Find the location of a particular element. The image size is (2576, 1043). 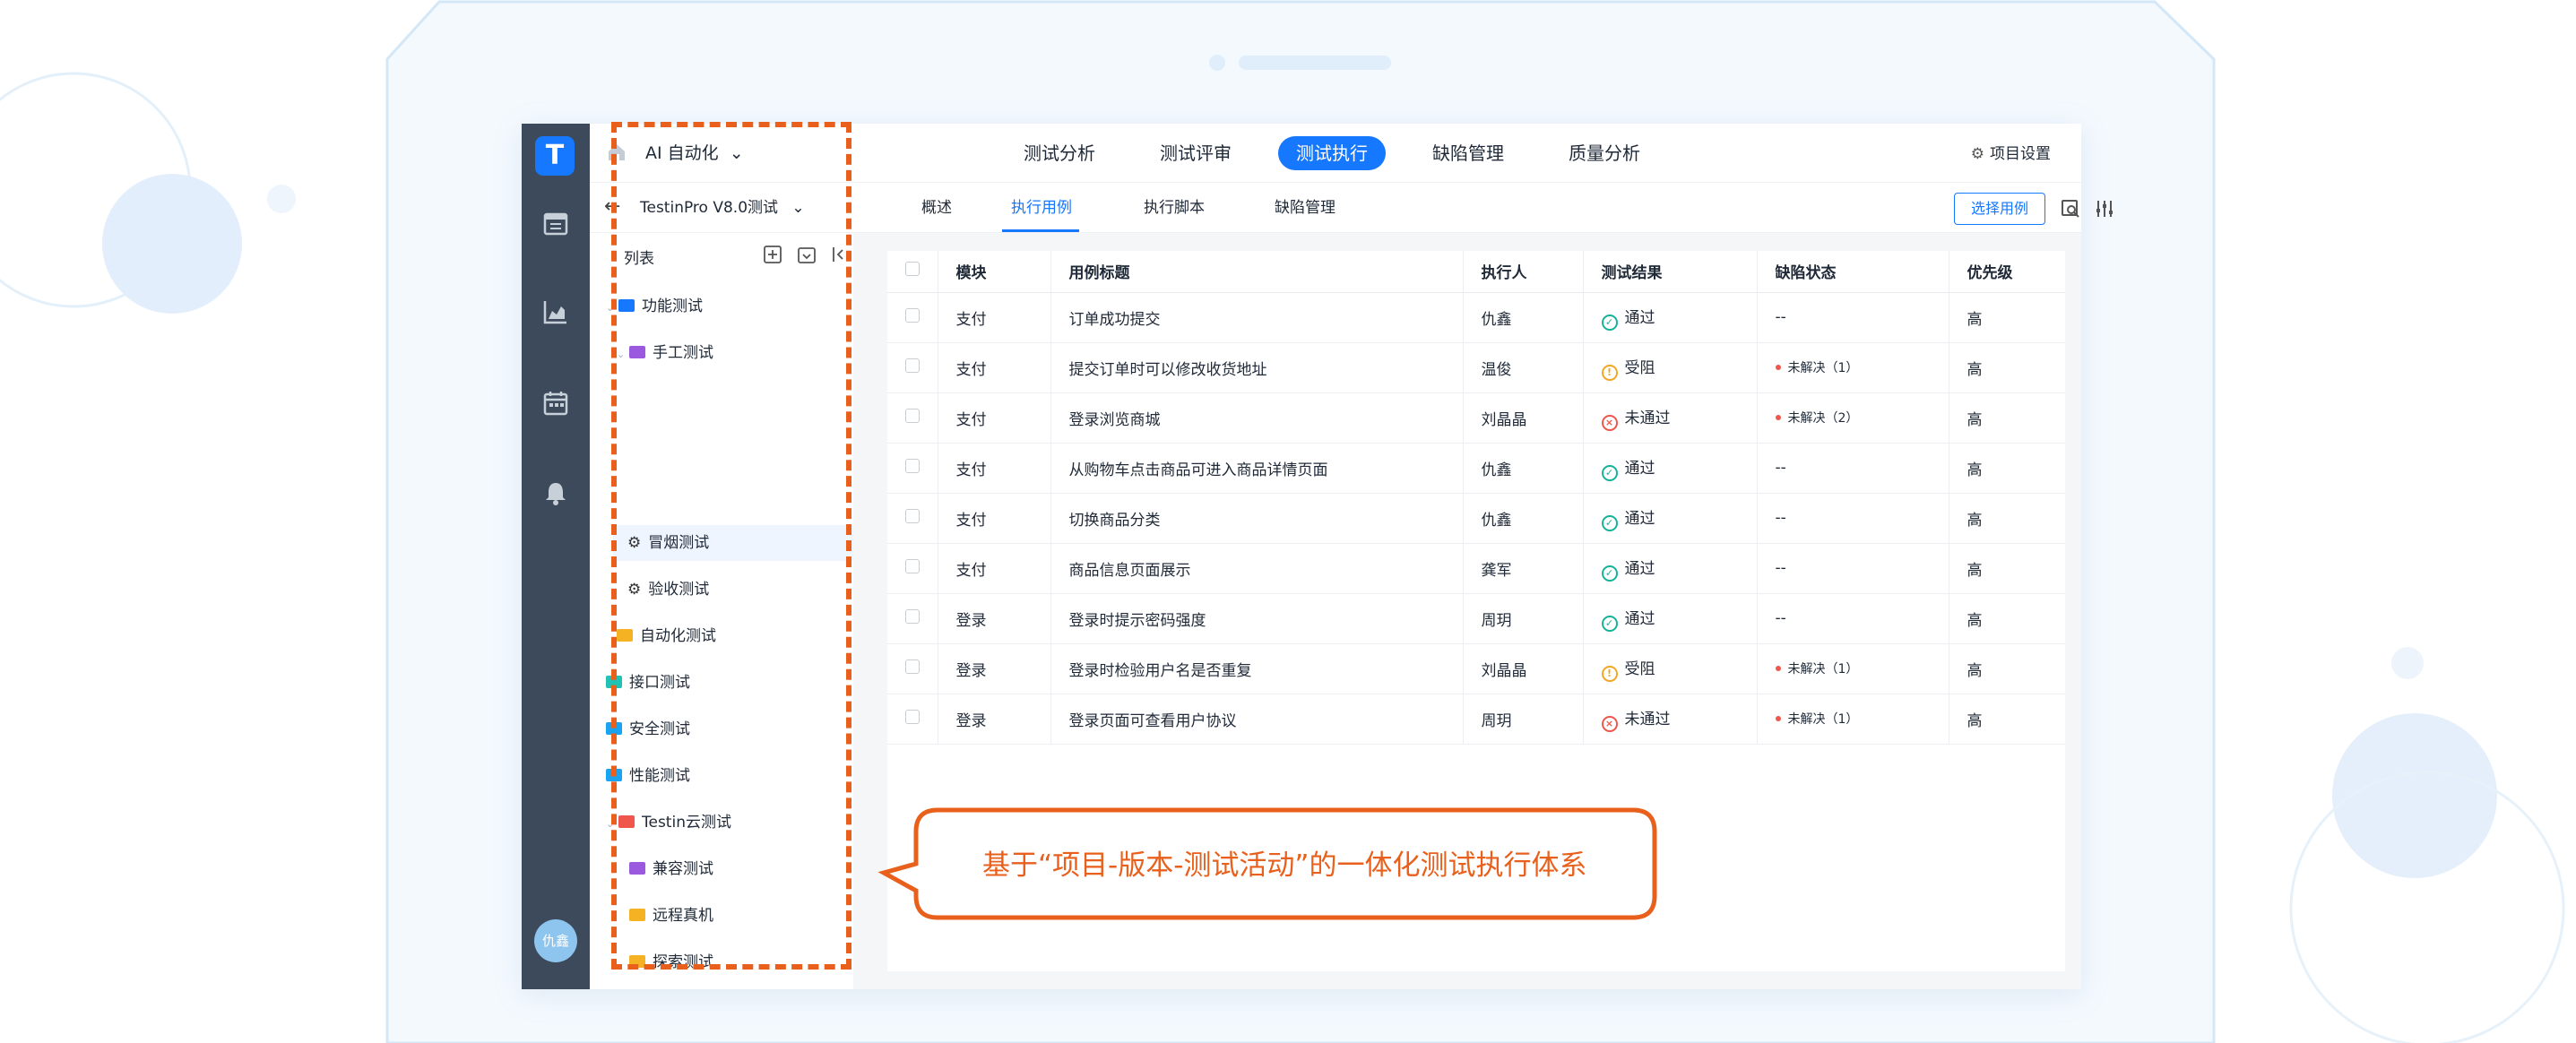

result-cell: ! 受阻 is located at coordinates (1670, 668).